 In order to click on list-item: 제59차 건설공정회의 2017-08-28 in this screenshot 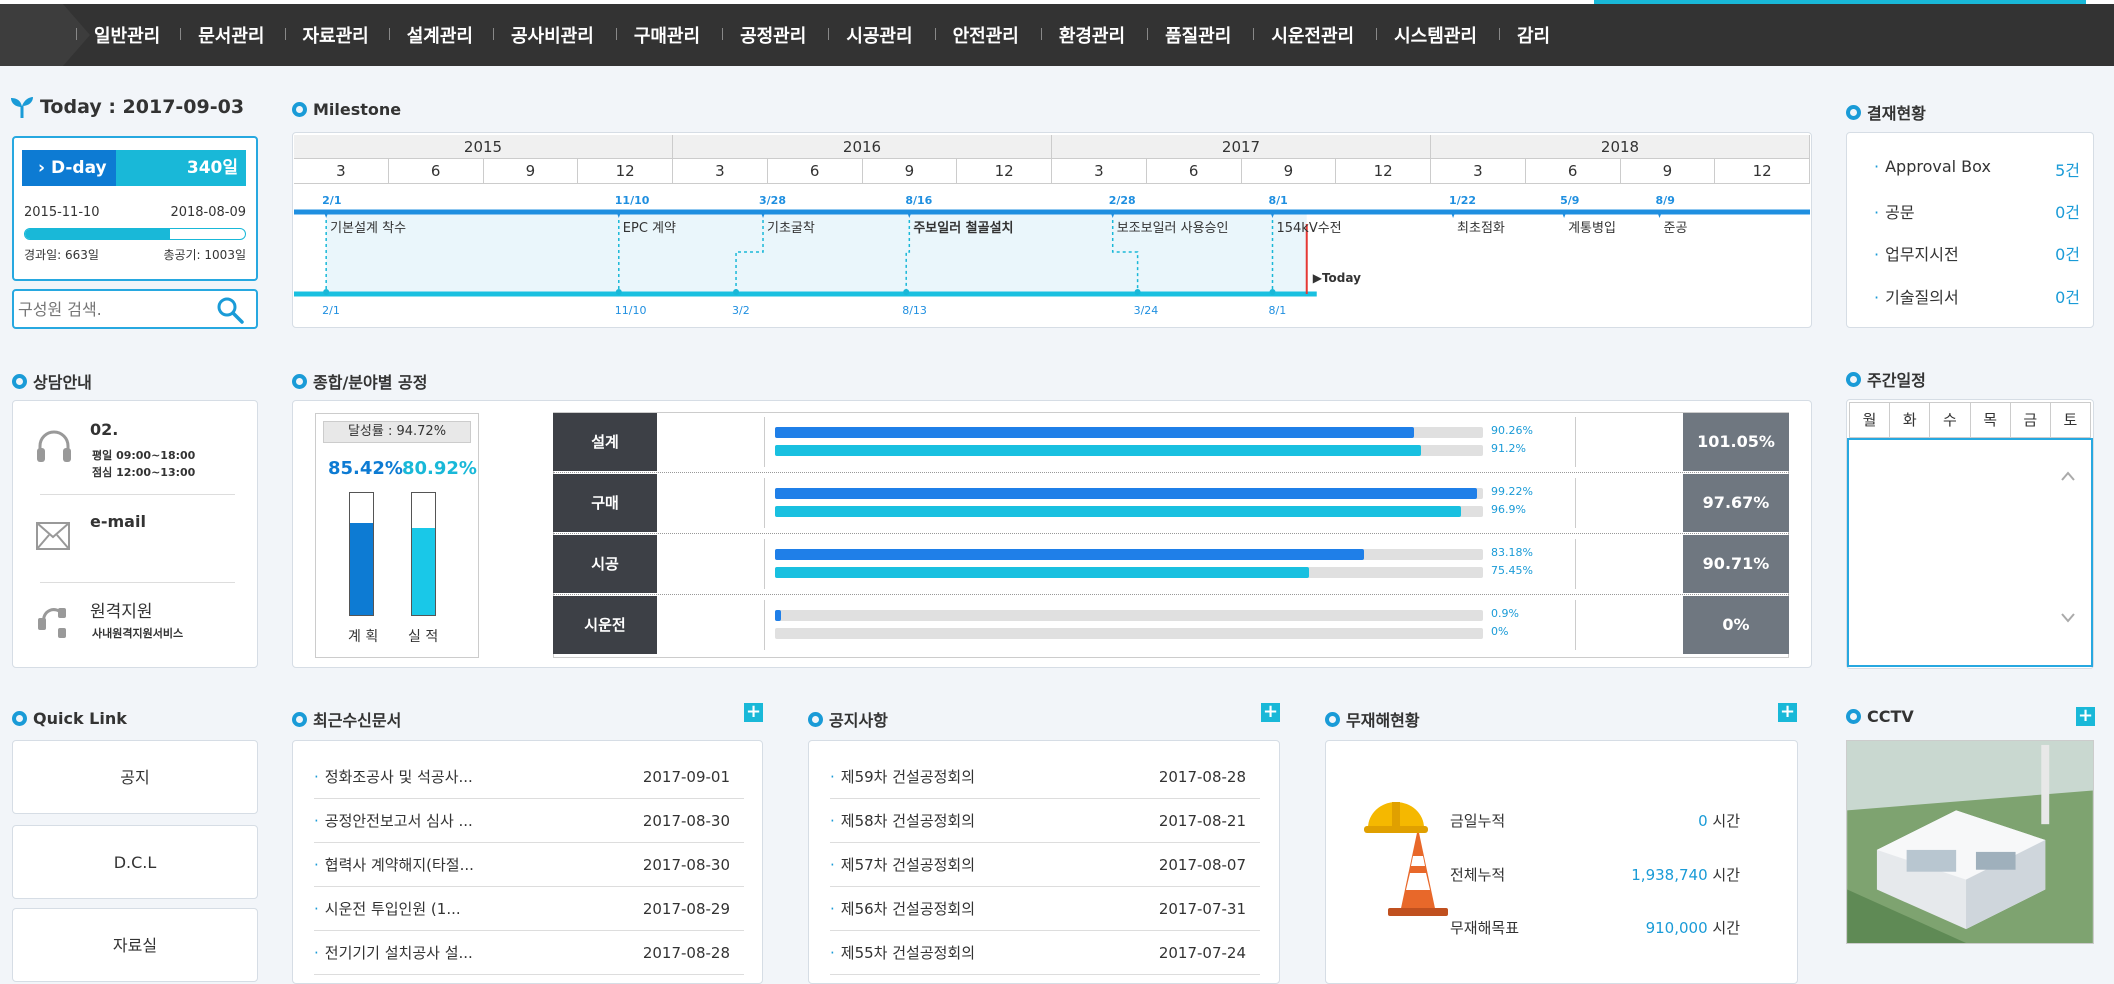, I will do `click(1045, 777)`.